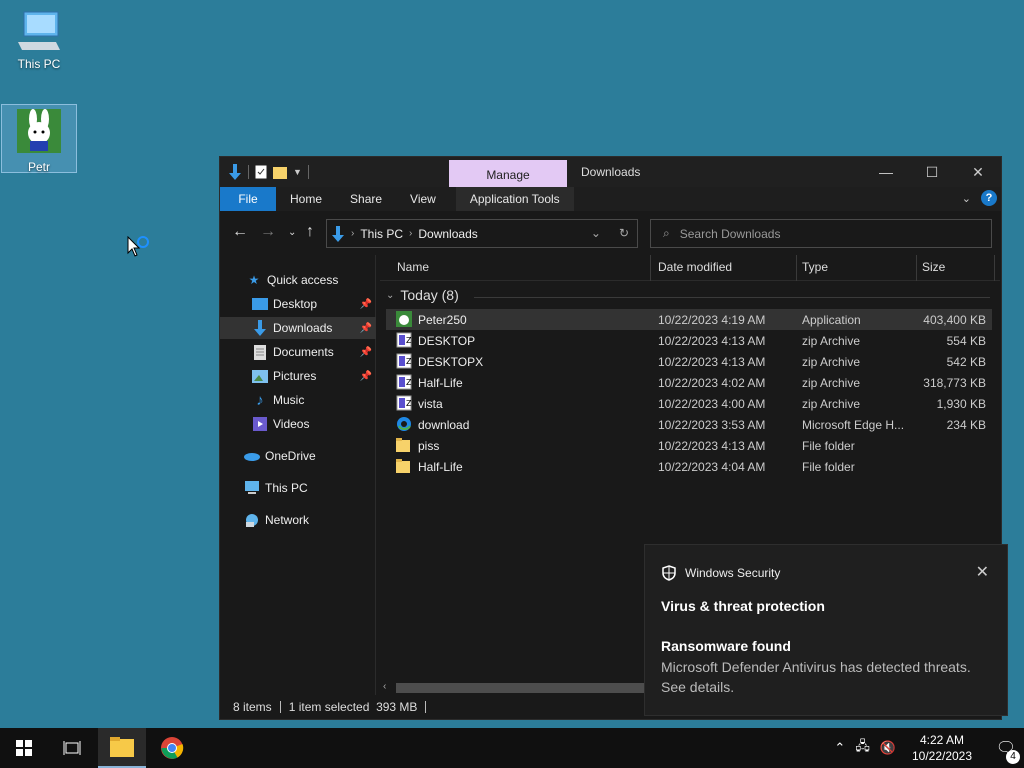 Image resolution: width=1024 pixels, height=768 pixels. Describe the element at coordinates (240, 232) in the screenshot. I see `back-arrow-icon: ←` at that location.